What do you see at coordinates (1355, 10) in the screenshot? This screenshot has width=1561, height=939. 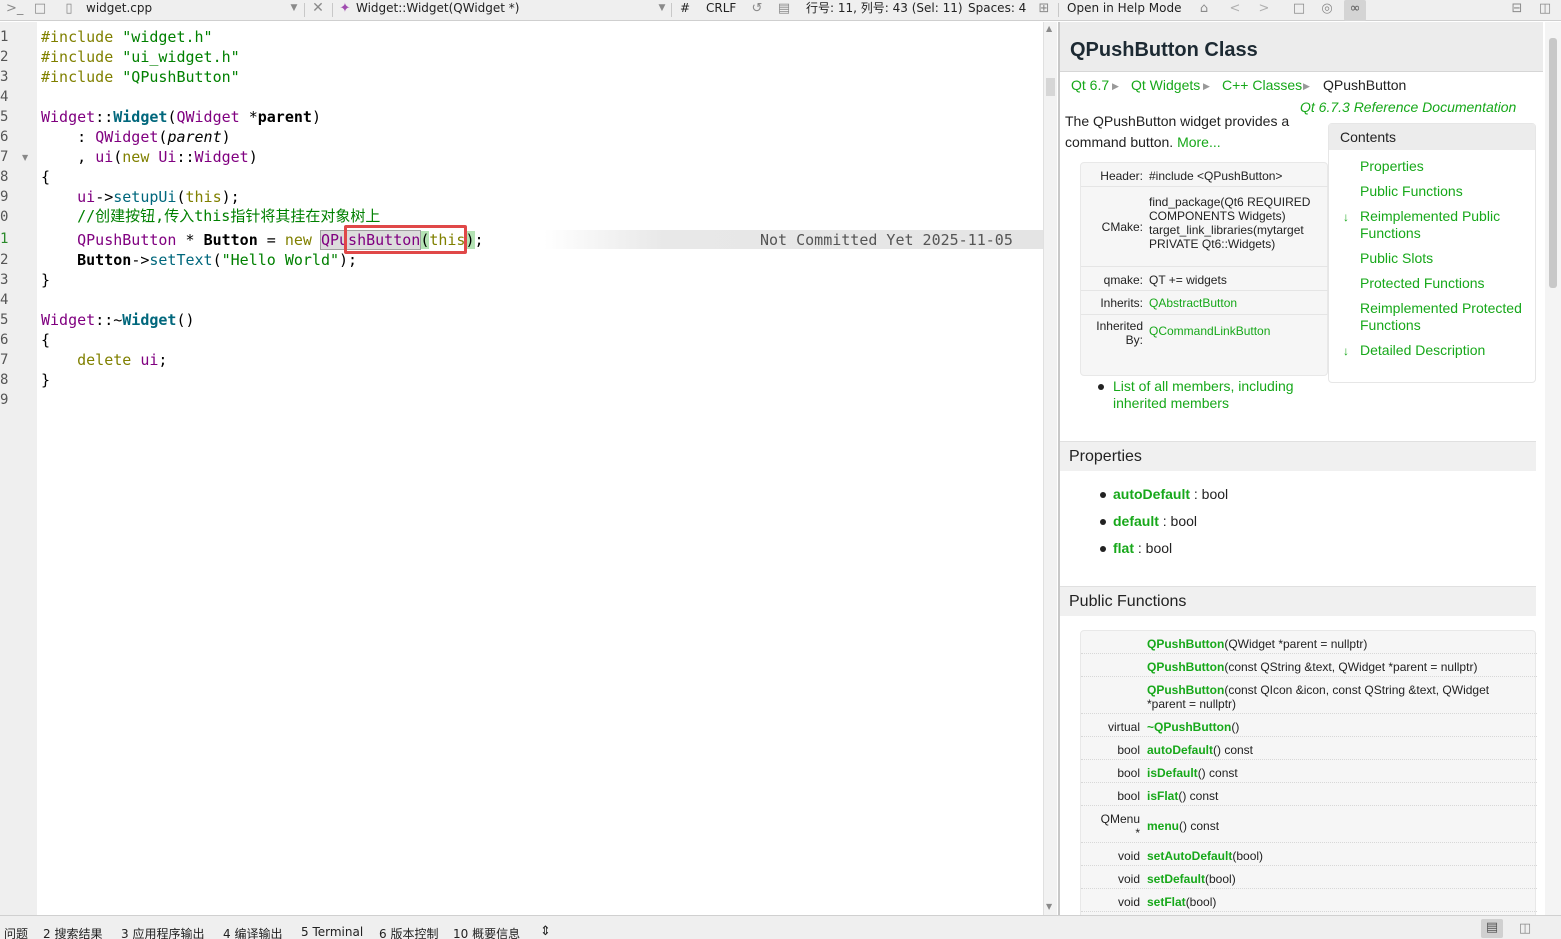 I see `link-icon: ∞` at bounding box center [1355, 10].